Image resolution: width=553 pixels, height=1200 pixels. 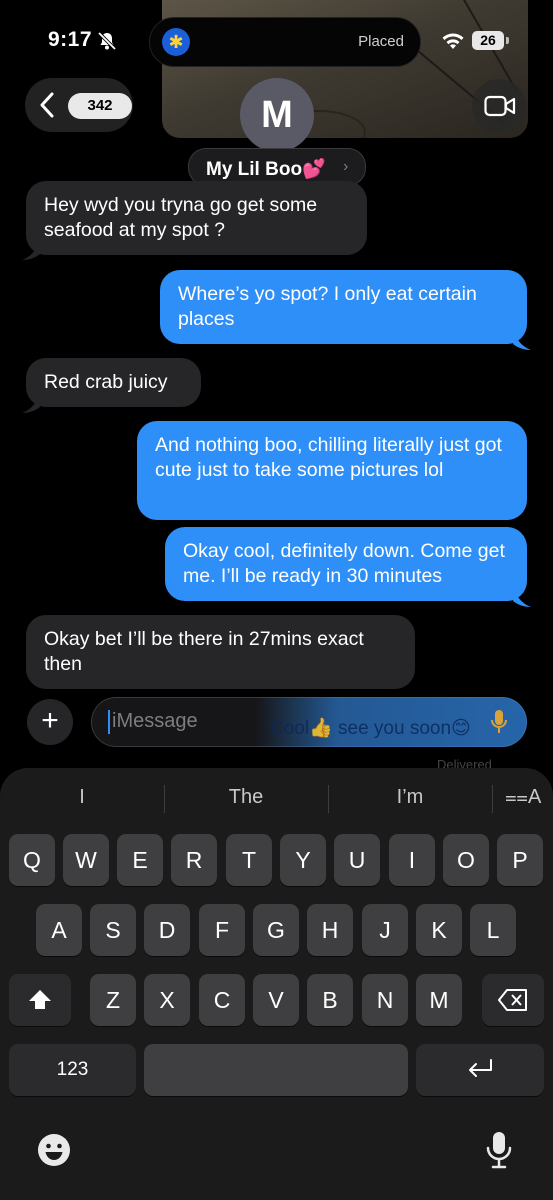 I want to click on key-x: X, so click(x=167, y=1000).